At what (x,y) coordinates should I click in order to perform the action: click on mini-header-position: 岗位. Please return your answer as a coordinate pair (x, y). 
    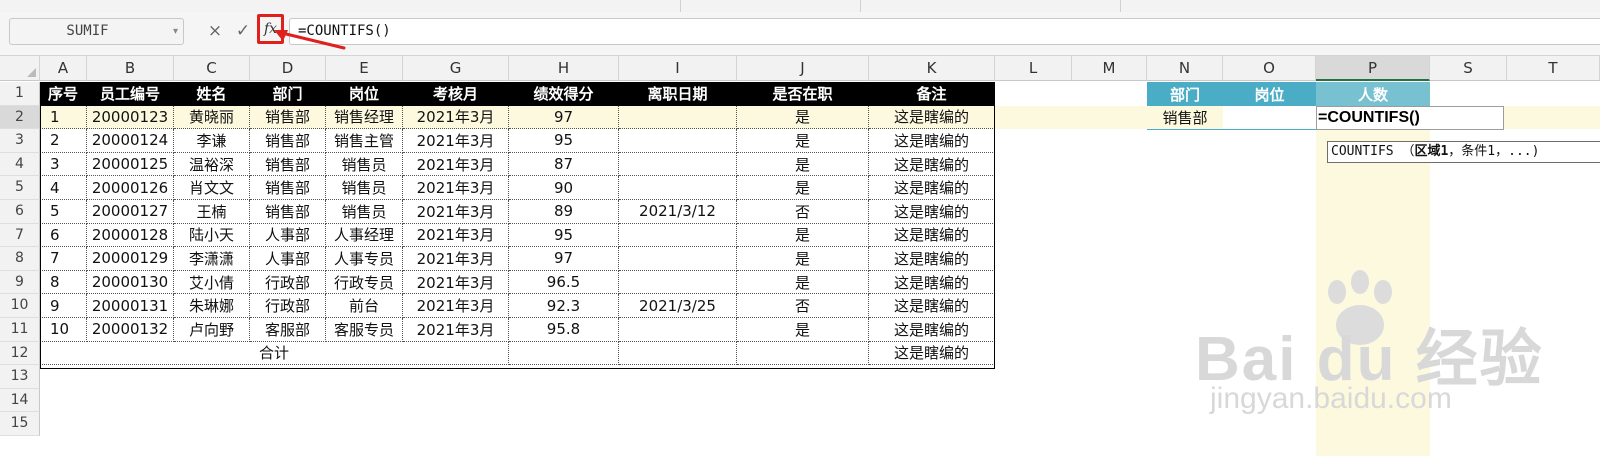
    Looking at the image, I should click on (1269, 94).